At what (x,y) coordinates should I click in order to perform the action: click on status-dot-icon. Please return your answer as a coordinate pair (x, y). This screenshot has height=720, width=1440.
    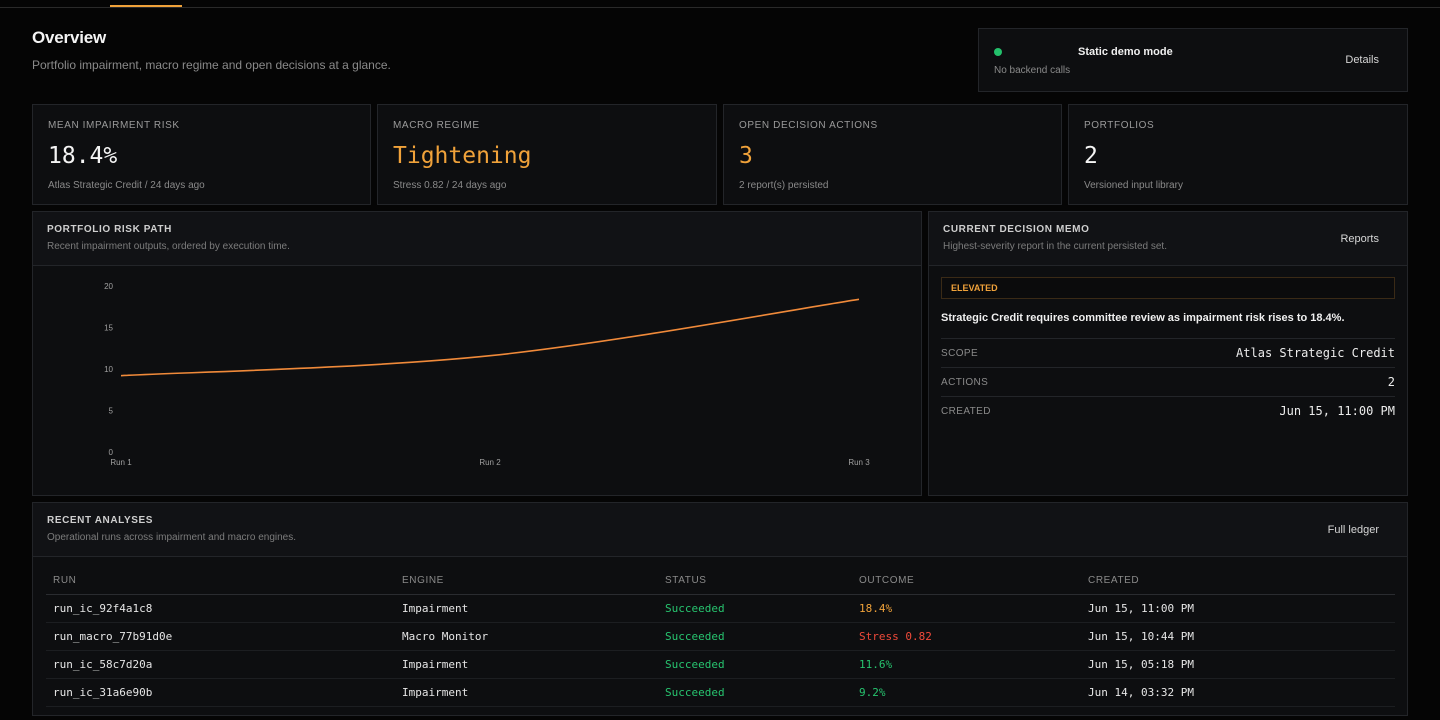
    Looking at the image, I should click on (998, 52).